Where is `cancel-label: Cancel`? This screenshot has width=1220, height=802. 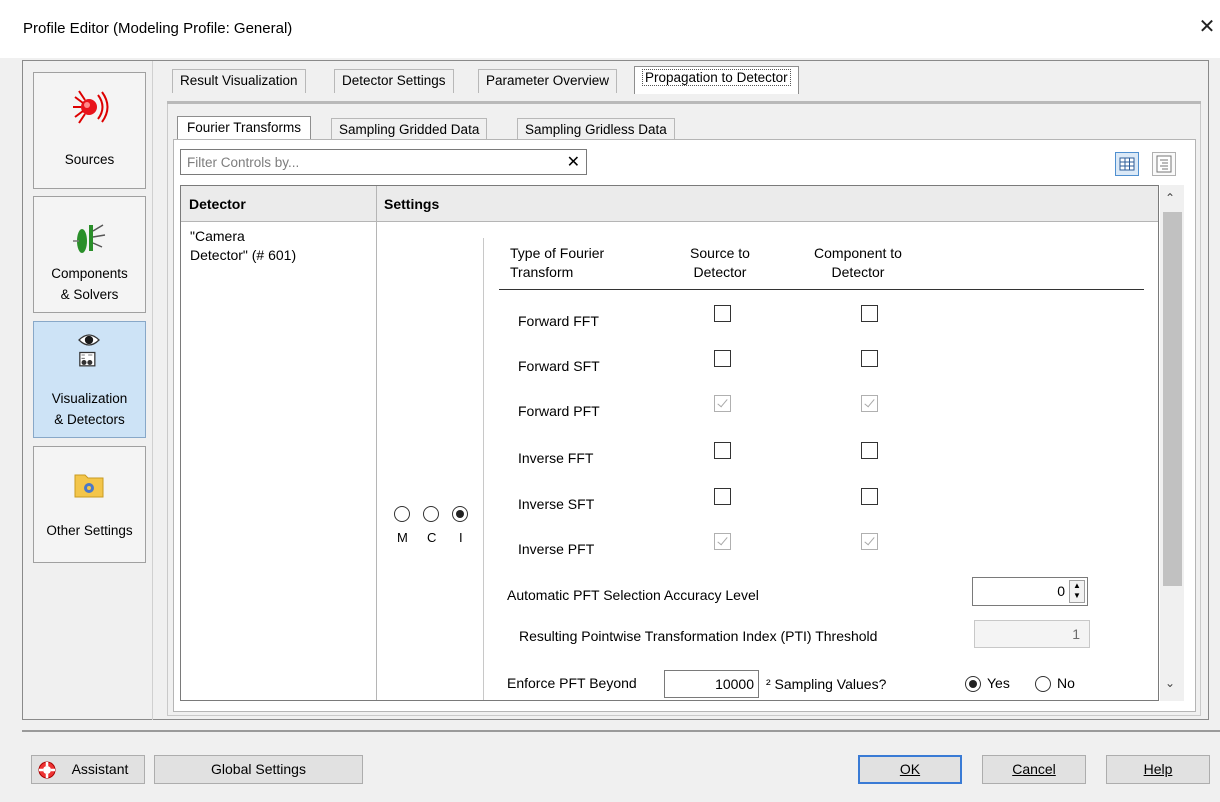
cancel-label: Cancel is located at coordinates (1034, 769).